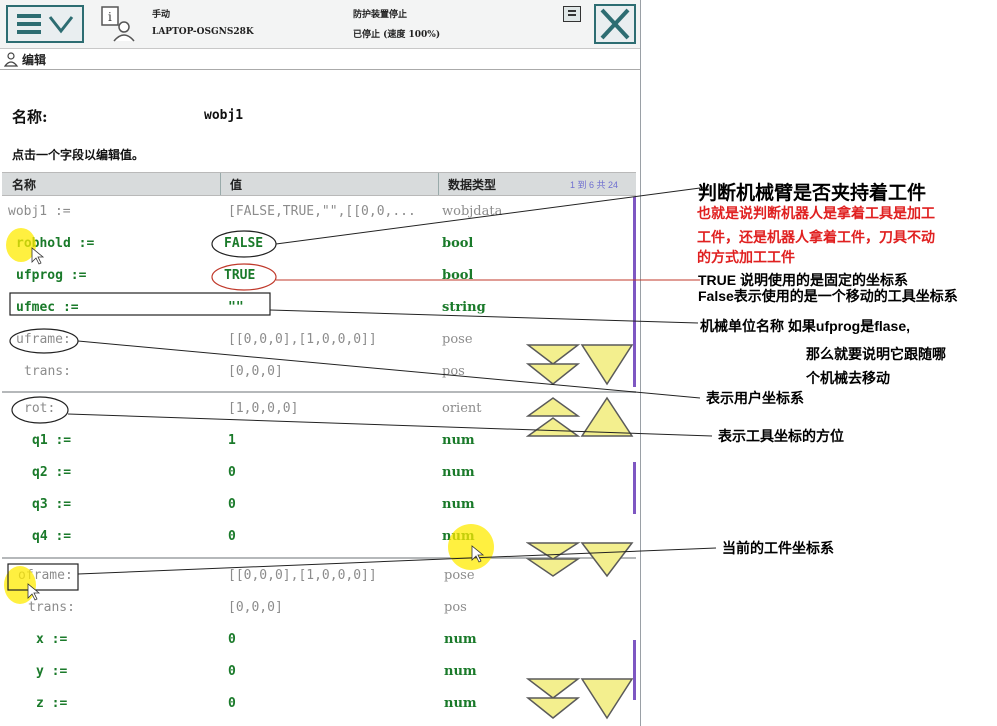 The width and height of the screenshot is (997, 726). What do you see at coordinates (462, 408) in the screenshot?
I see `row-type: orient` at bounding box center [462, 408].